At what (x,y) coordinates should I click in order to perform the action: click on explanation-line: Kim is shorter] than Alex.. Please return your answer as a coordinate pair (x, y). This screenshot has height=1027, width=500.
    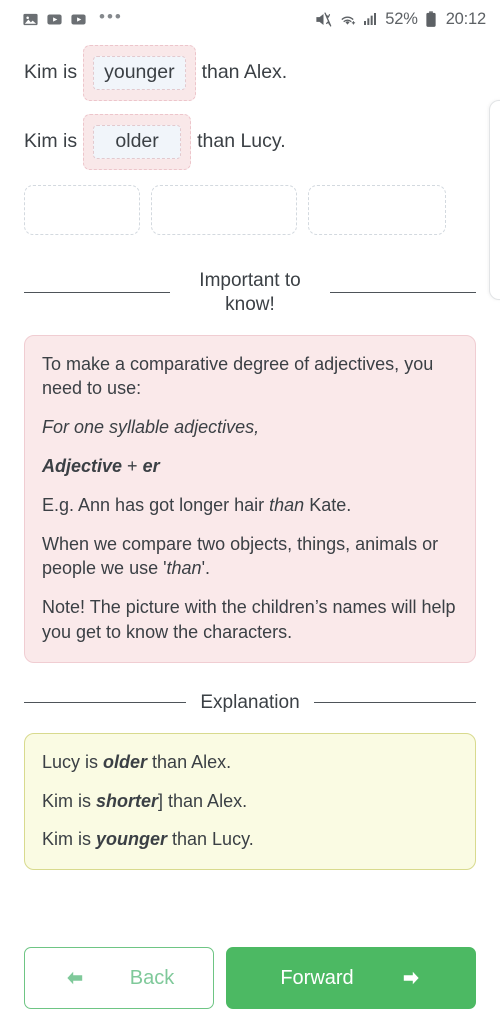
    Looking at the image, I should click on (250, 801).